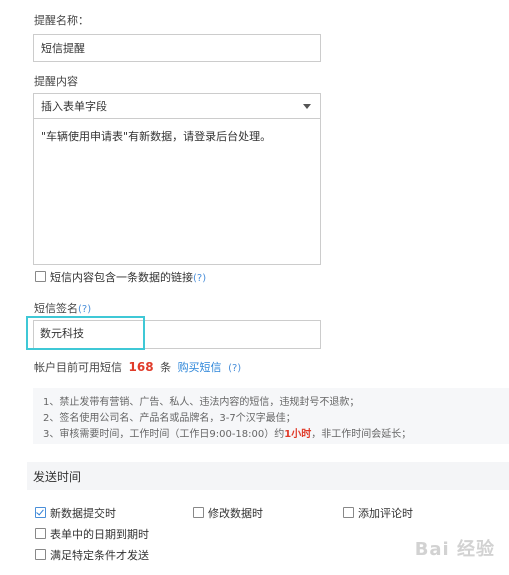 This screenshot has height=575, width=509. What do you see at coordinates (83, 513) in the screenshot?
I see `option-new-data-label: 新数据提交时` at bounding box center [83, 513].